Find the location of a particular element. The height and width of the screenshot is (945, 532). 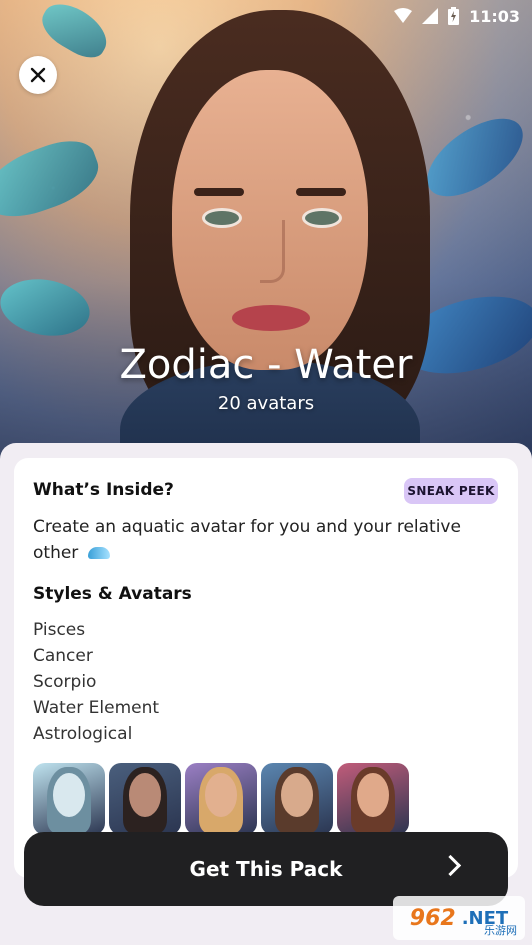

left-brow is located at coordinates (219, 192).